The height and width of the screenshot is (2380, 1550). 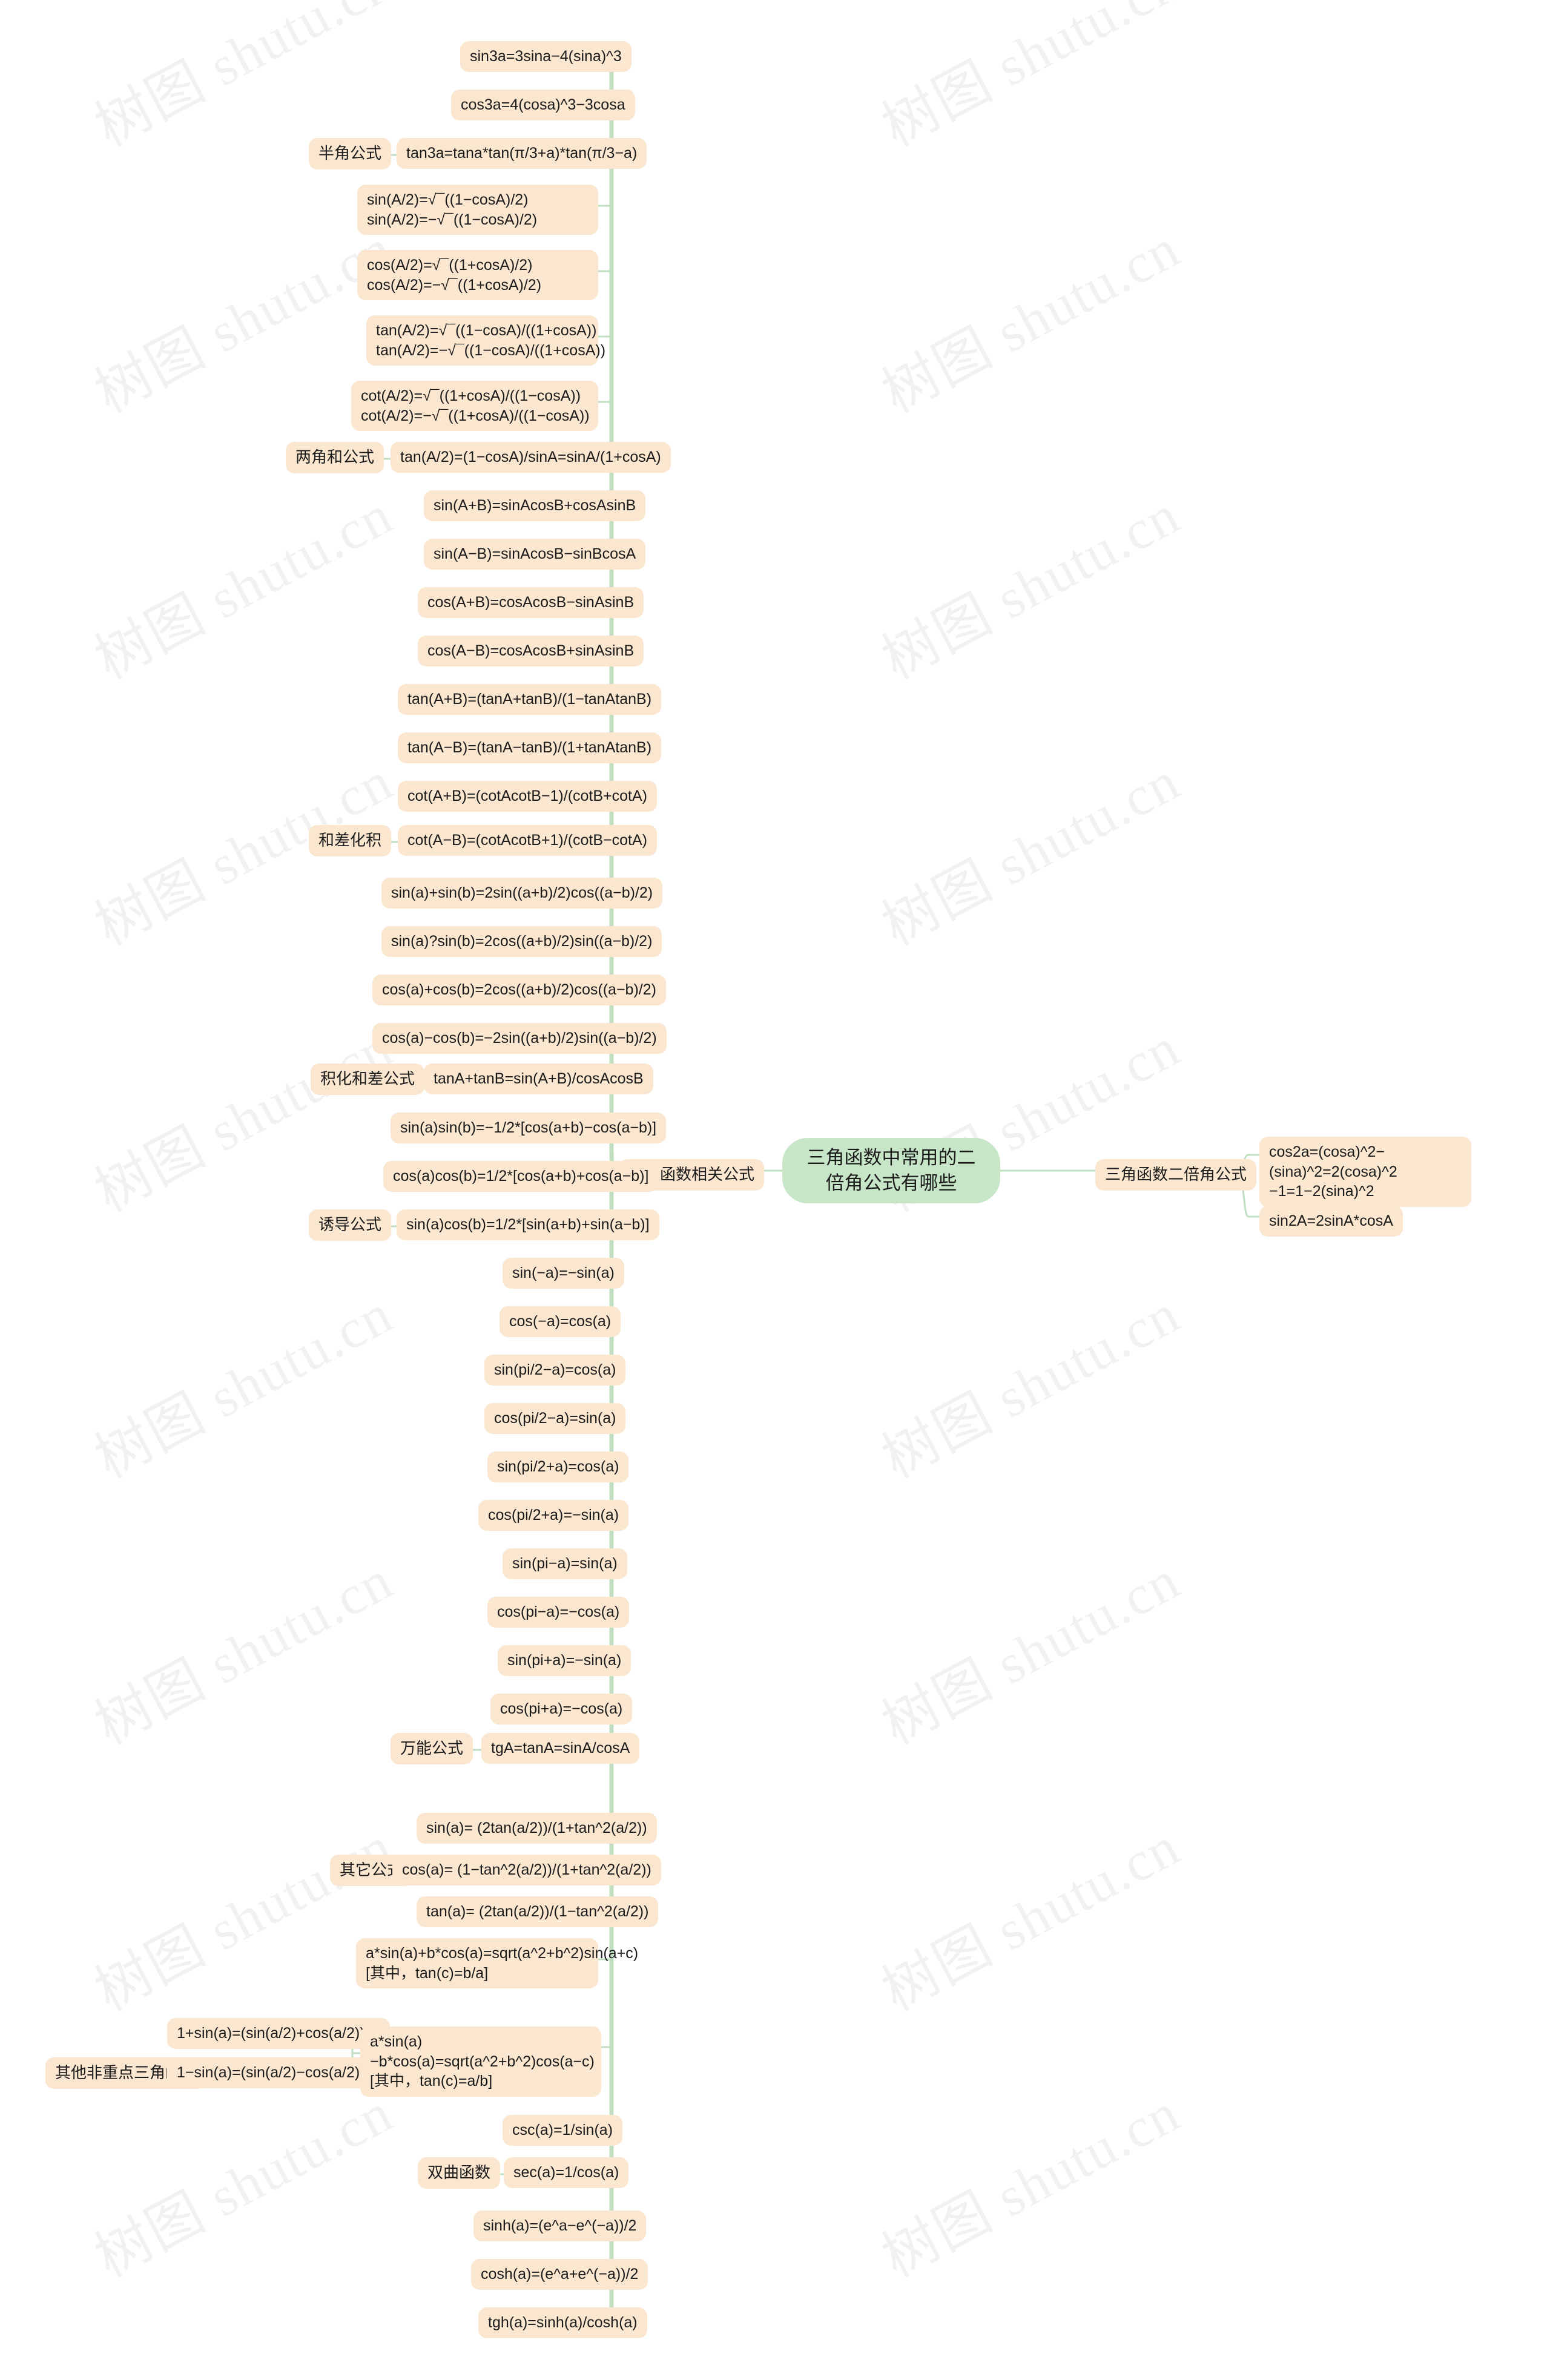 I want to click on formula-node: cos3a=4(cosa)^3−3cosa, so click(x=543, y=105).